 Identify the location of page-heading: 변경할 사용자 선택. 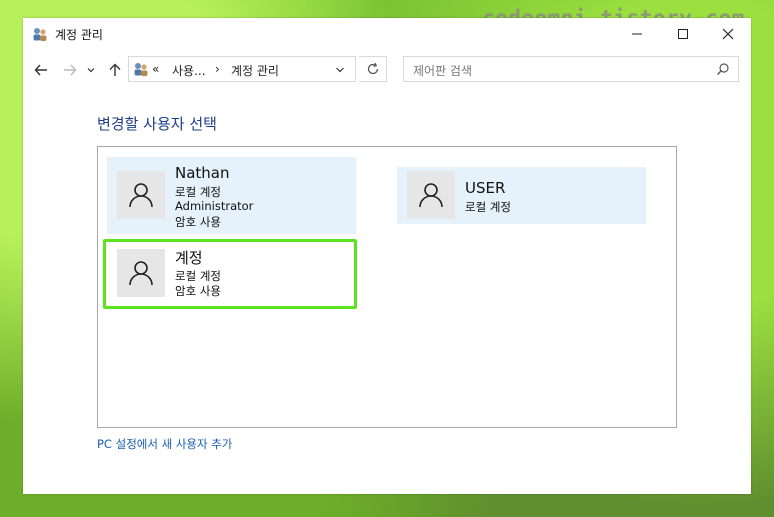
(157, 124).